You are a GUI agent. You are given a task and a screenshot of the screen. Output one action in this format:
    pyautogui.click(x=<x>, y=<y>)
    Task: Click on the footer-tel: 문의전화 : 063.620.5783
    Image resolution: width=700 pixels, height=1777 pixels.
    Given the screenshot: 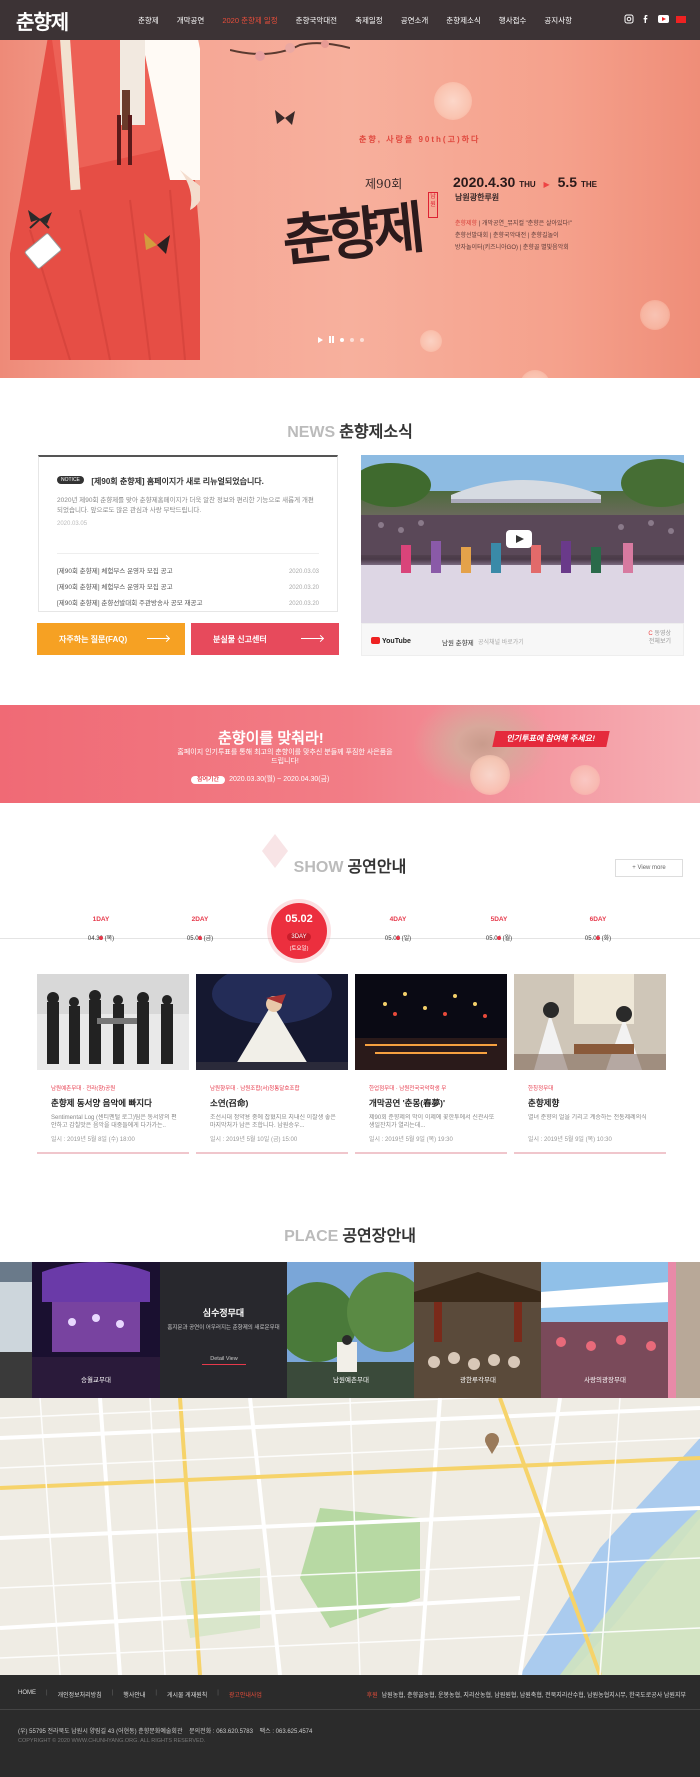 What is the action you would take?
    pyautogui.click(x=221, y=1732)
    